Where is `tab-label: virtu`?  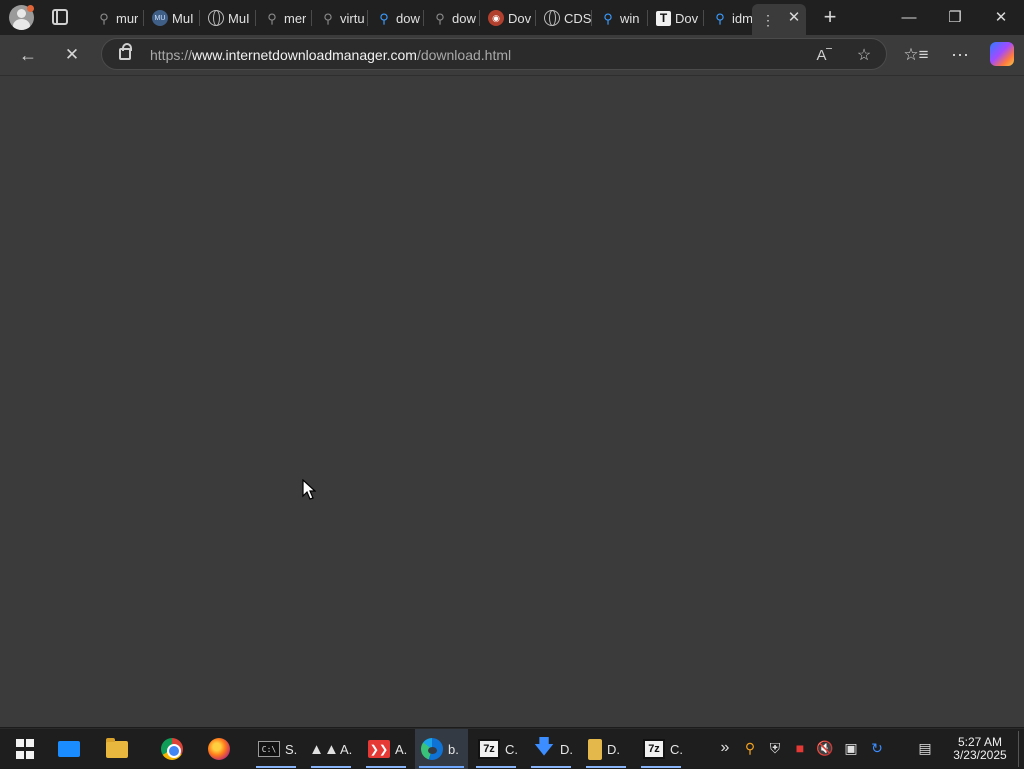 tab-label: virtu is located at coordinates (352, 18).